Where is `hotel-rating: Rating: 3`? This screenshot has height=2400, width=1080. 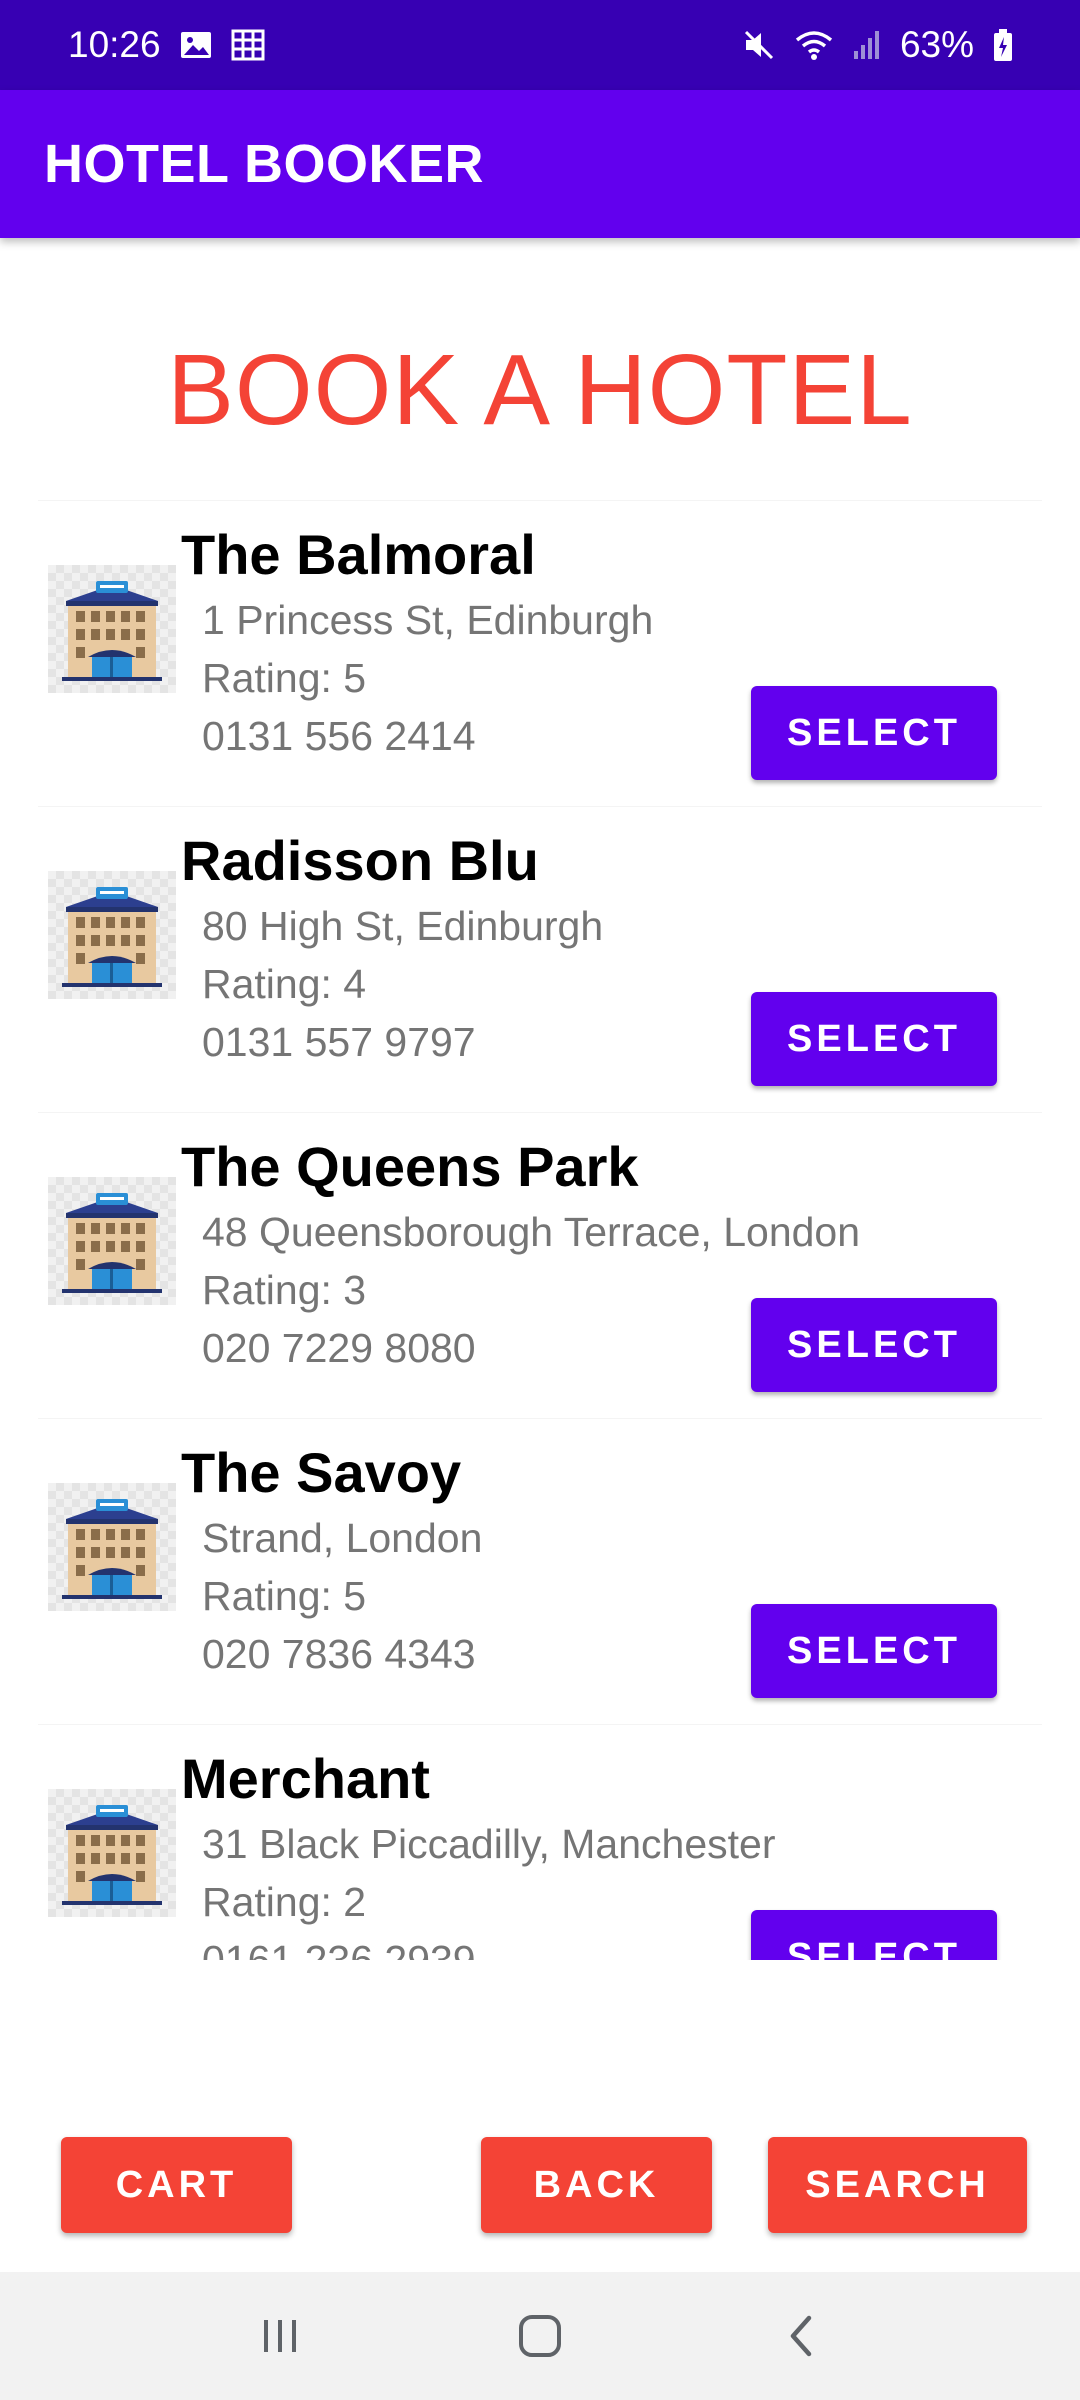 hotel-rating: Rating: 3 is located at coordinates (284, 1290).